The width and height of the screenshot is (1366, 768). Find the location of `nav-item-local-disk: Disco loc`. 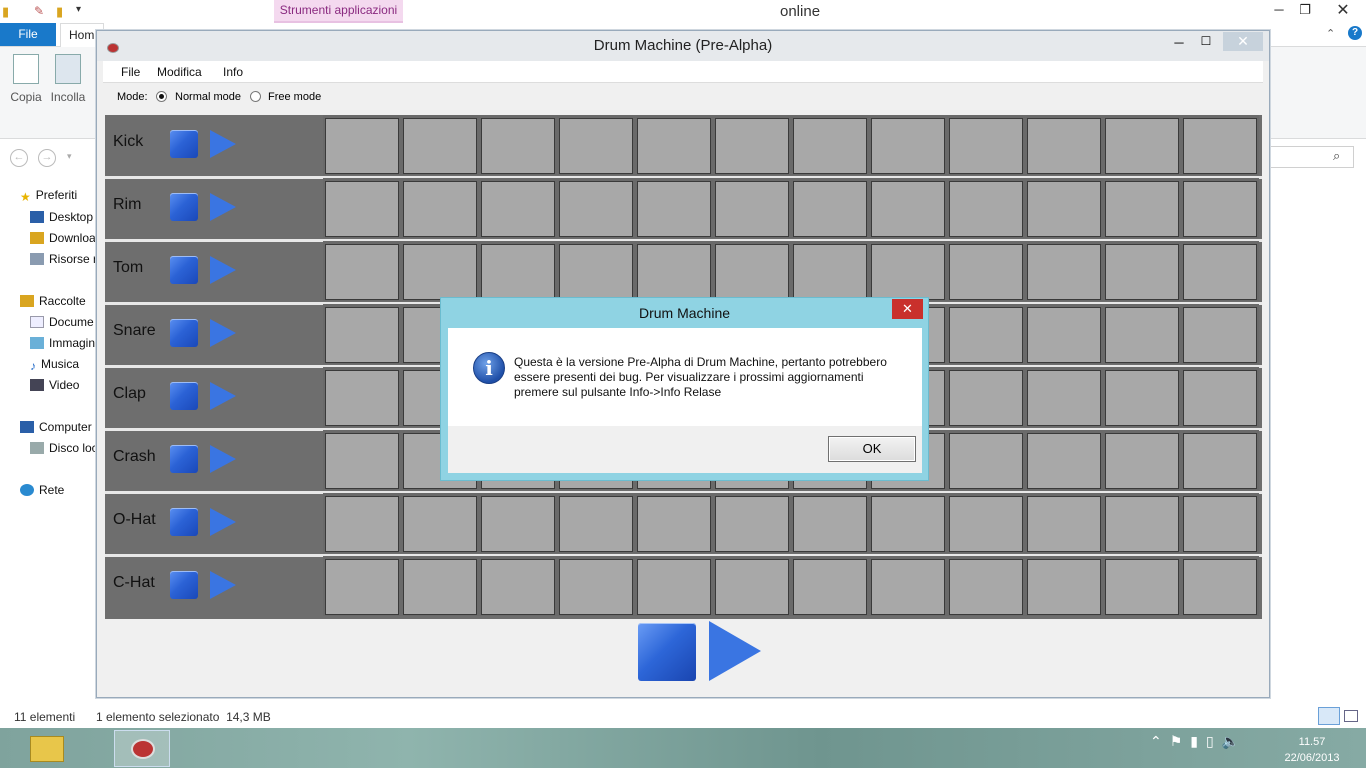

nav-item-local-disk: Disco loc is located at coordinates (64, 448).